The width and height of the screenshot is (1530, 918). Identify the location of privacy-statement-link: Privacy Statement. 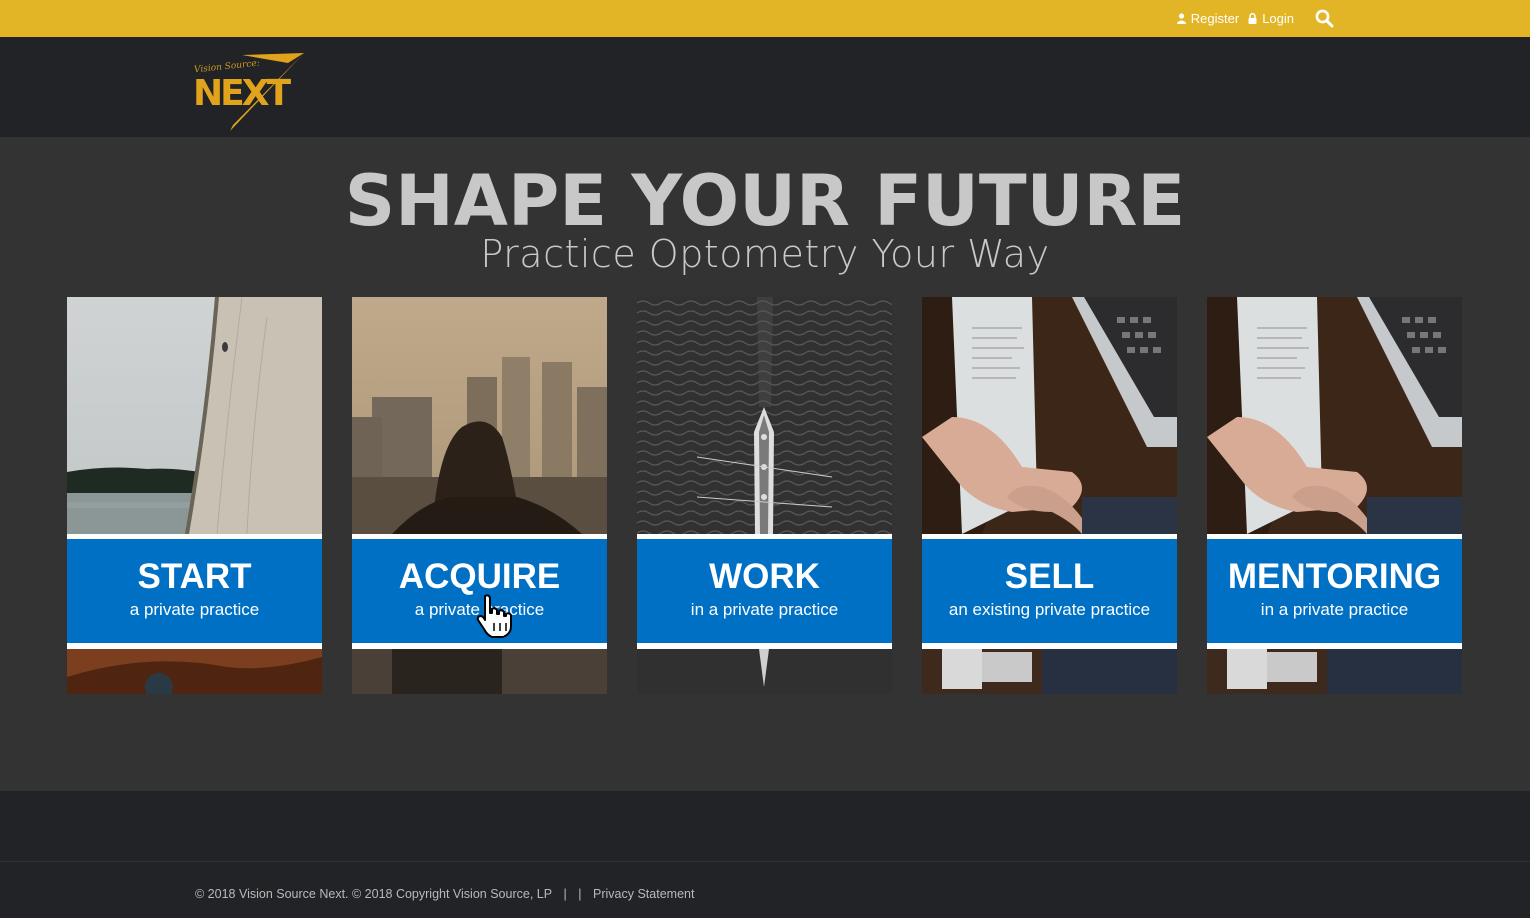
(643, 894).